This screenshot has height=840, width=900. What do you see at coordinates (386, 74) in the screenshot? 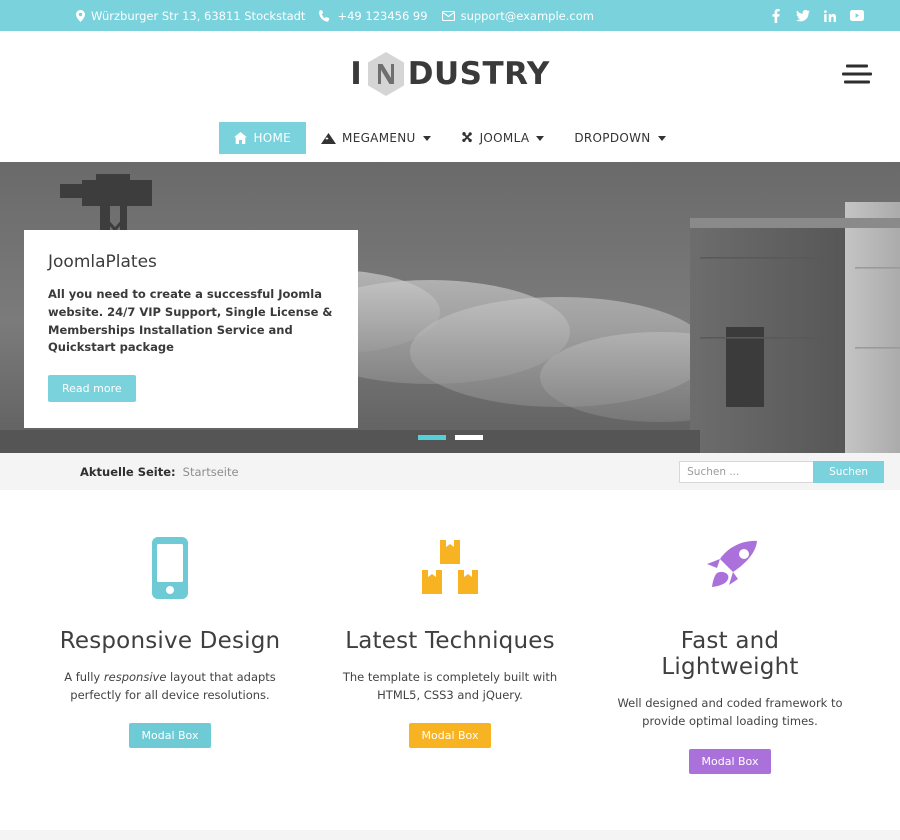
I see `hexagon-n-icon` at bounding box center [386, 74].